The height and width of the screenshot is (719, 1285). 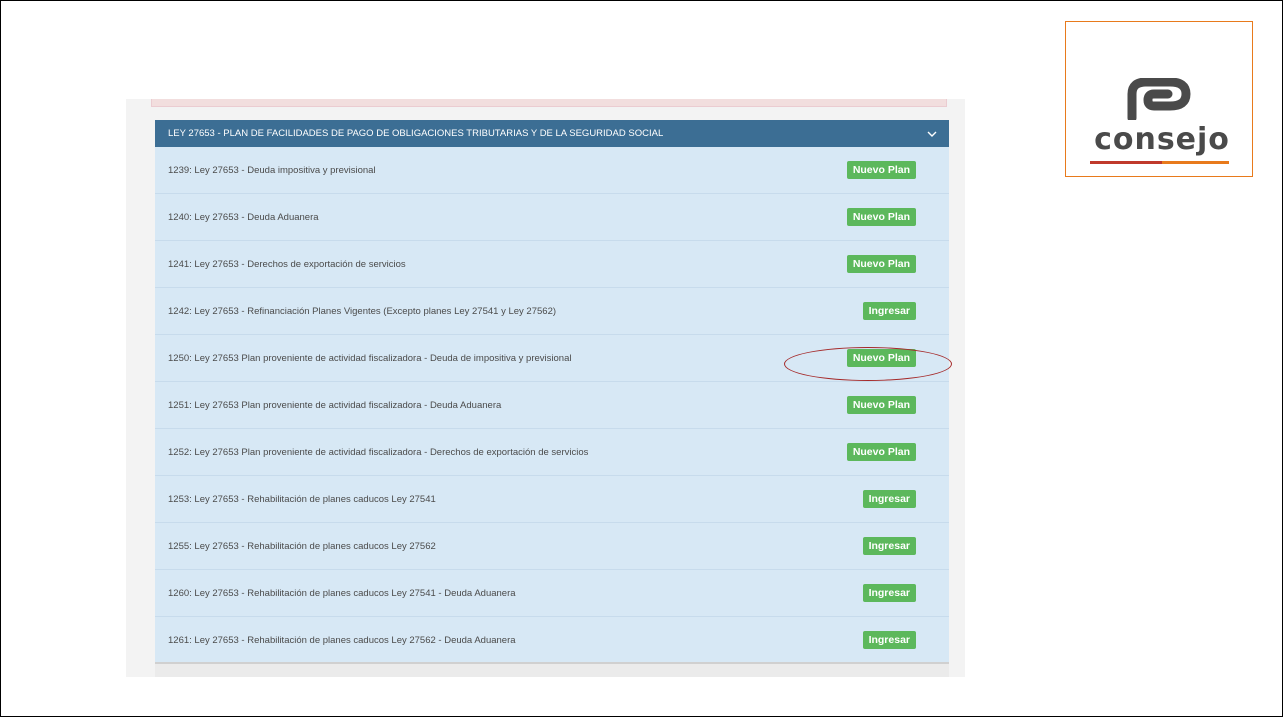 What do you see at coordinates (1162, 139) in the screenshot?
I see `logo-wordmark: consejo` at bounding box center [1162, 139].